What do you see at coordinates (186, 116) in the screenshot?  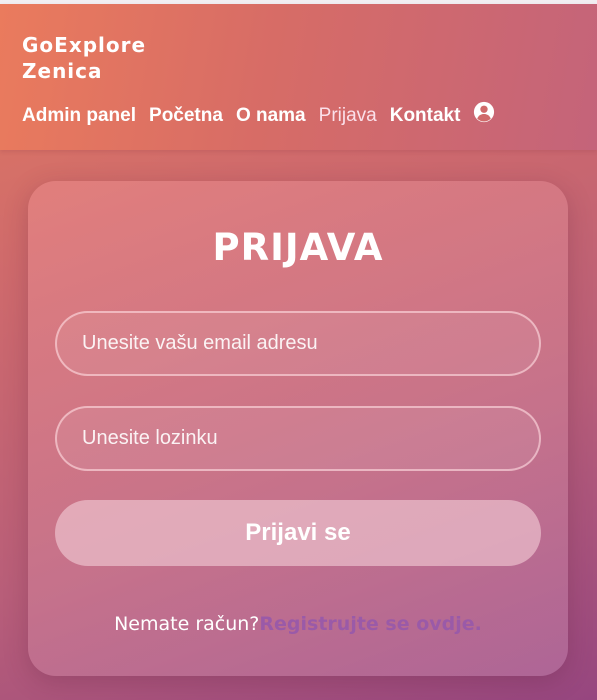 I see `nav-home: Početna` at bounding box center [186, 116].